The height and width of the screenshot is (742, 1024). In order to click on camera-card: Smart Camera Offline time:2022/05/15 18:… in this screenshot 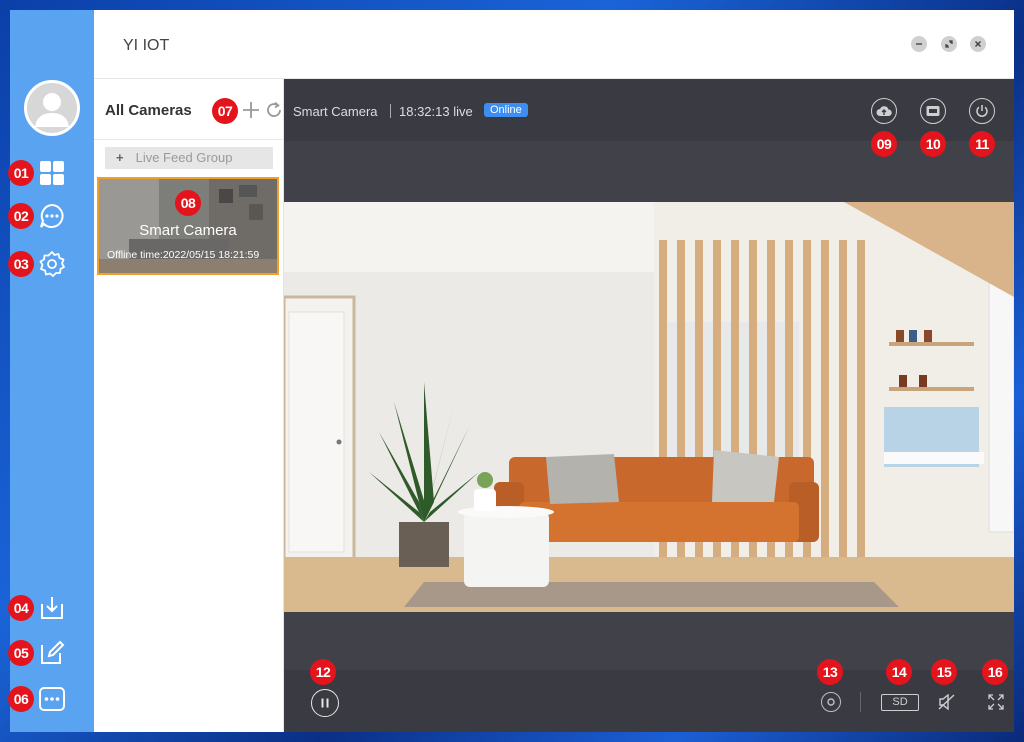, I will do `click(188, 226)`.